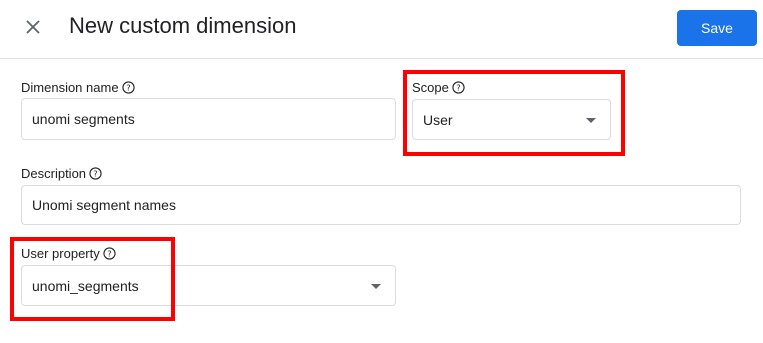 The image size is (763, 343). I want to click on user-property-select: unomi_segments, so click(208, 285).